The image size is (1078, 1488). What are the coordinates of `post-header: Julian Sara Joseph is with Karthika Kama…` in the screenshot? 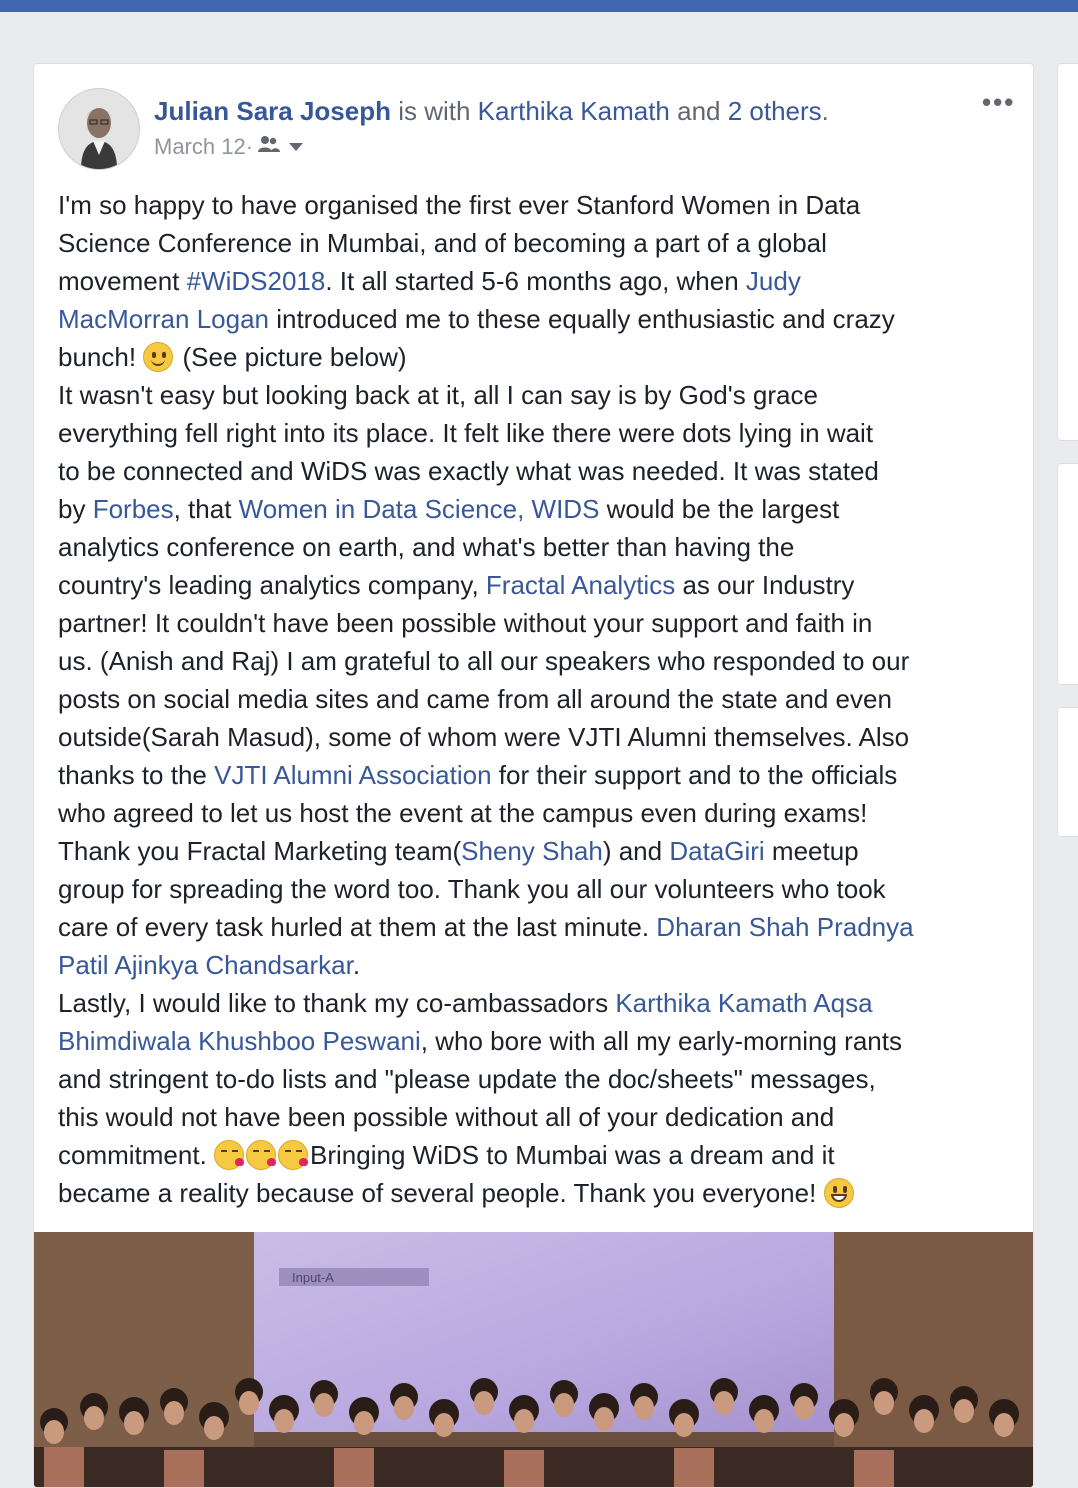 It's located at (491, 111).